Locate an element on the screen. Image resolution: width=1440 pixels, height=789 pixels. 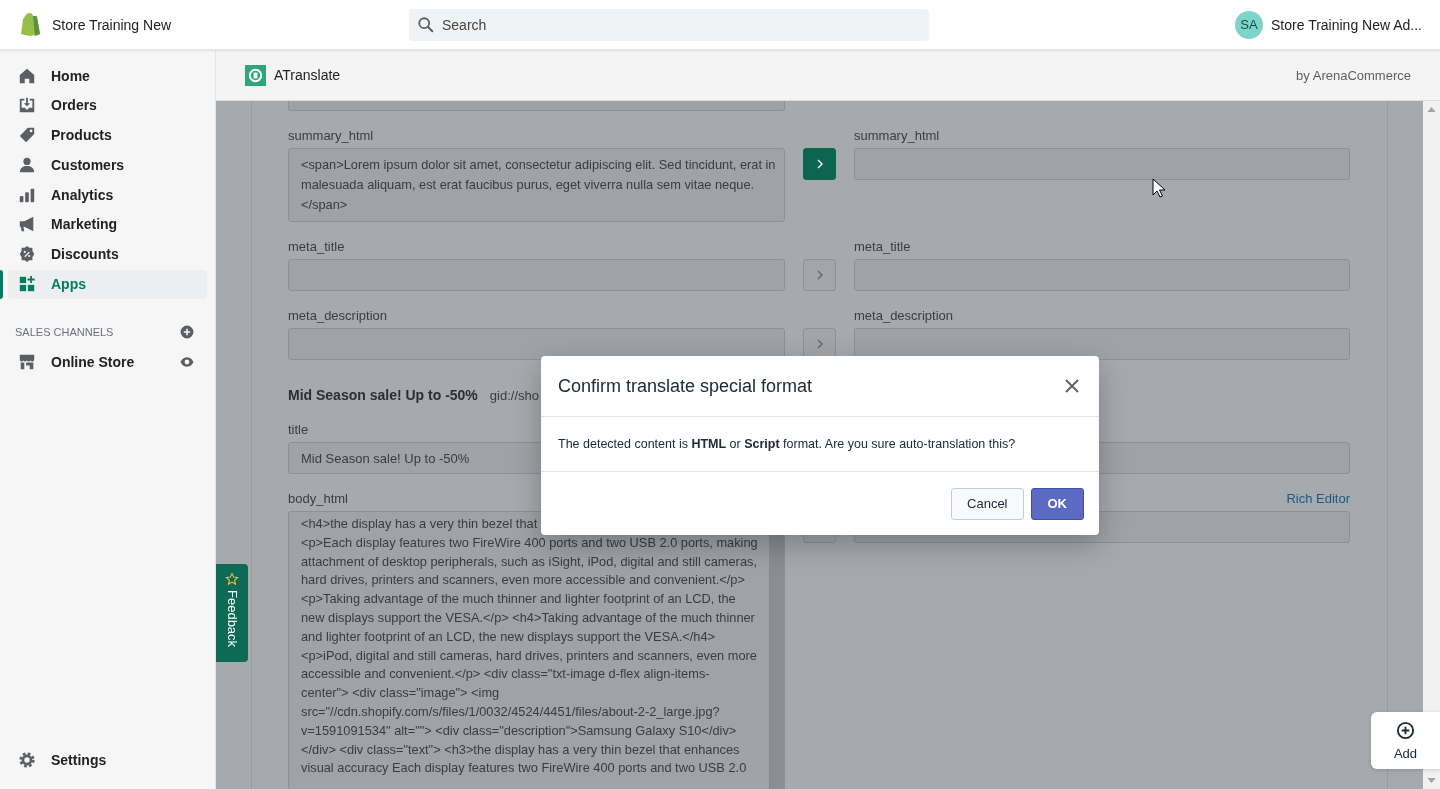
discount-icon is located at coordinates (27, 254).